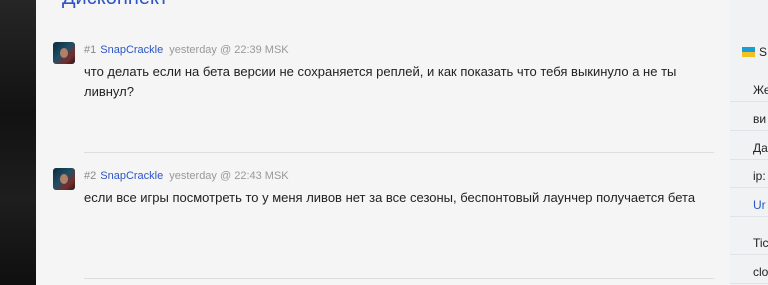  Describe the element at coordinates (749, 148) in the screenshot. I see `sidebar-row: Да` at that location.